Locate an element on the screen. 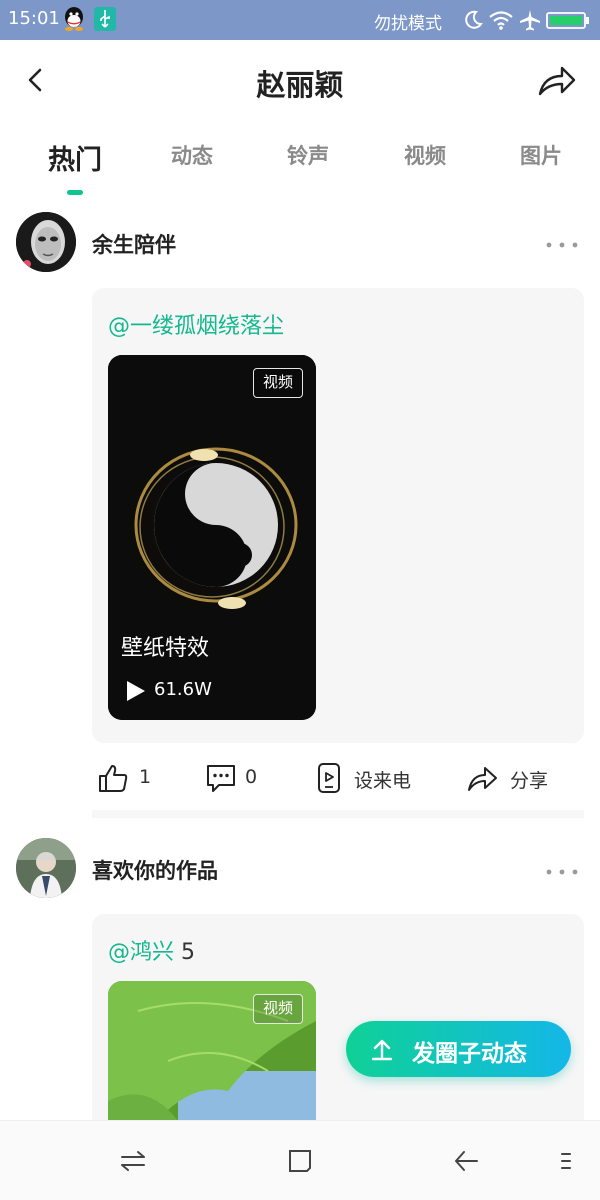  video-thumbnail: 视频 is located at coordinates (212, 1050).